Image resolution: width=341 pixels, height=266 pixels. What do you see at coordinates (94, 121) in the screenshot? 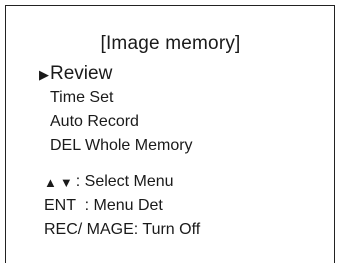
I see `menu-item-label: Auto Record` at bounding box center [94, 121].